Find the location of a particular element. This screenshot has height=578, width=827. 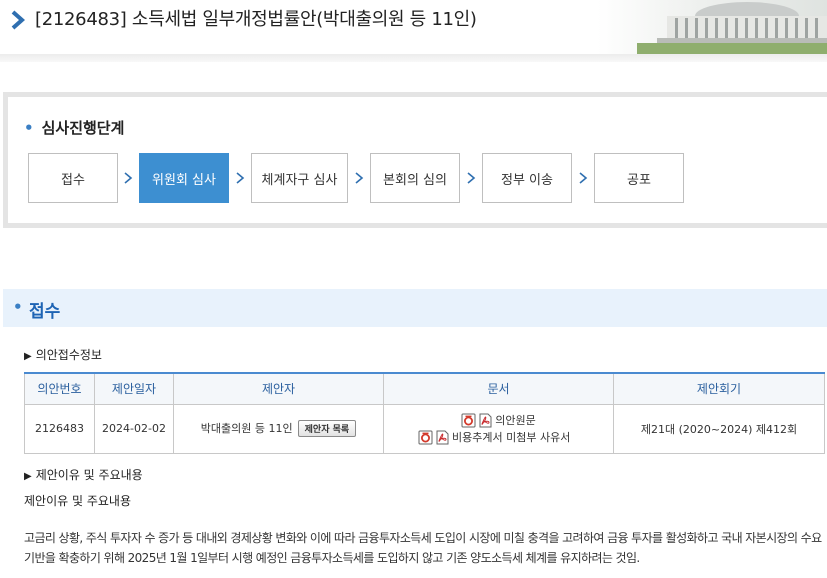

stage-heading: • 심사진행단계 is located at coordinates (74, 128).